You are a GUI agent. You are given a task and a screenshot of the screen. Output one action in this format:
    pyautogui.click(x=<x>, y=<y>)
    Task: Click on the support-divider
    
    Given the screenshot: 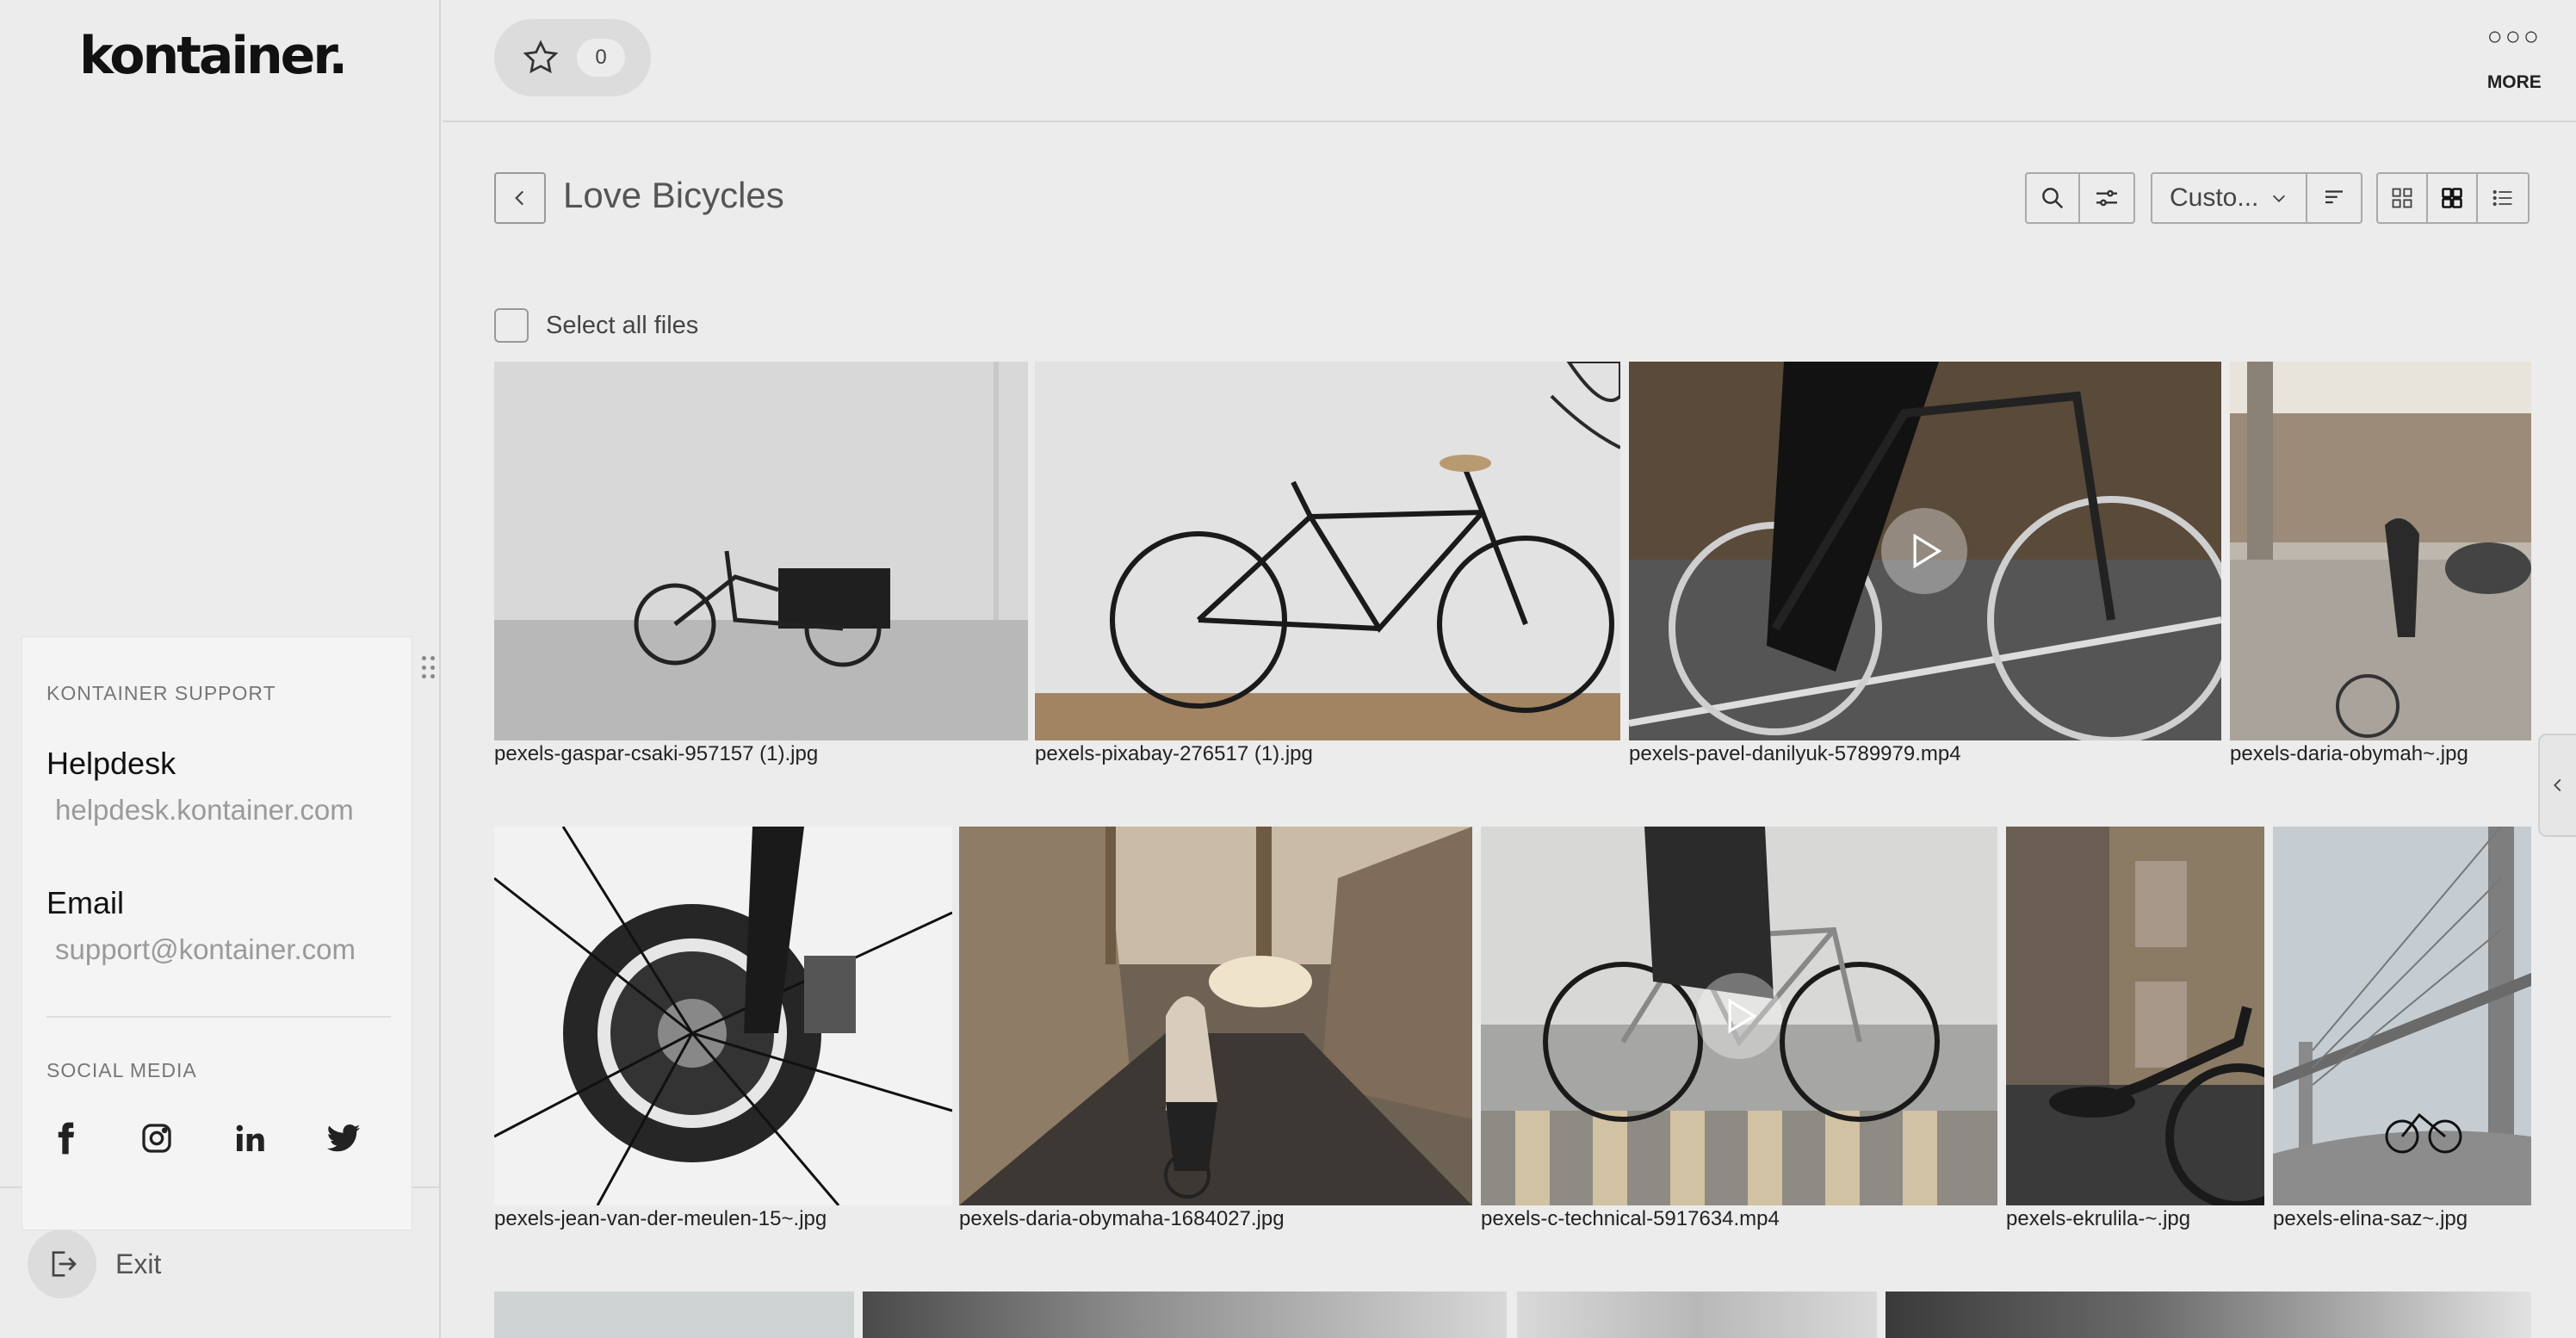 What is the action you would take?
    pyautogui.click(x=219, y=1017)
    